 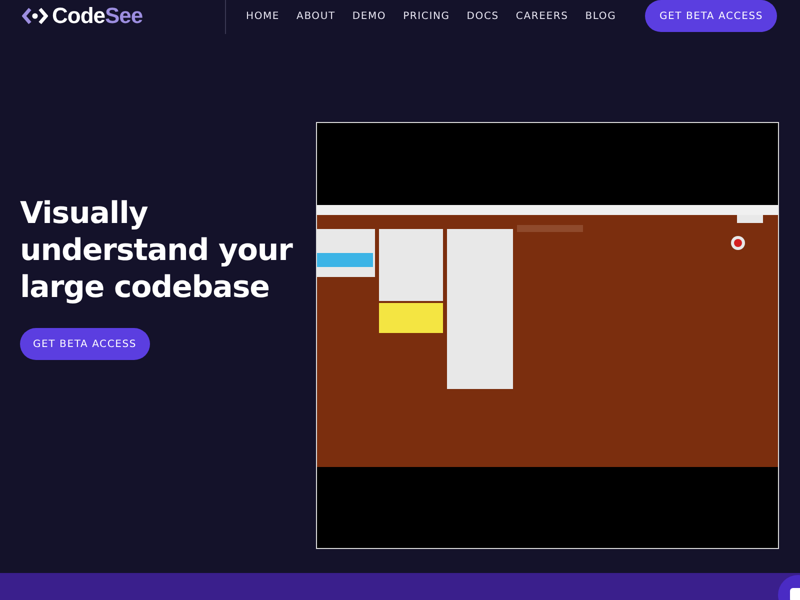 I want to click on nav-link: ABOUT, so click(x=316, y=16).